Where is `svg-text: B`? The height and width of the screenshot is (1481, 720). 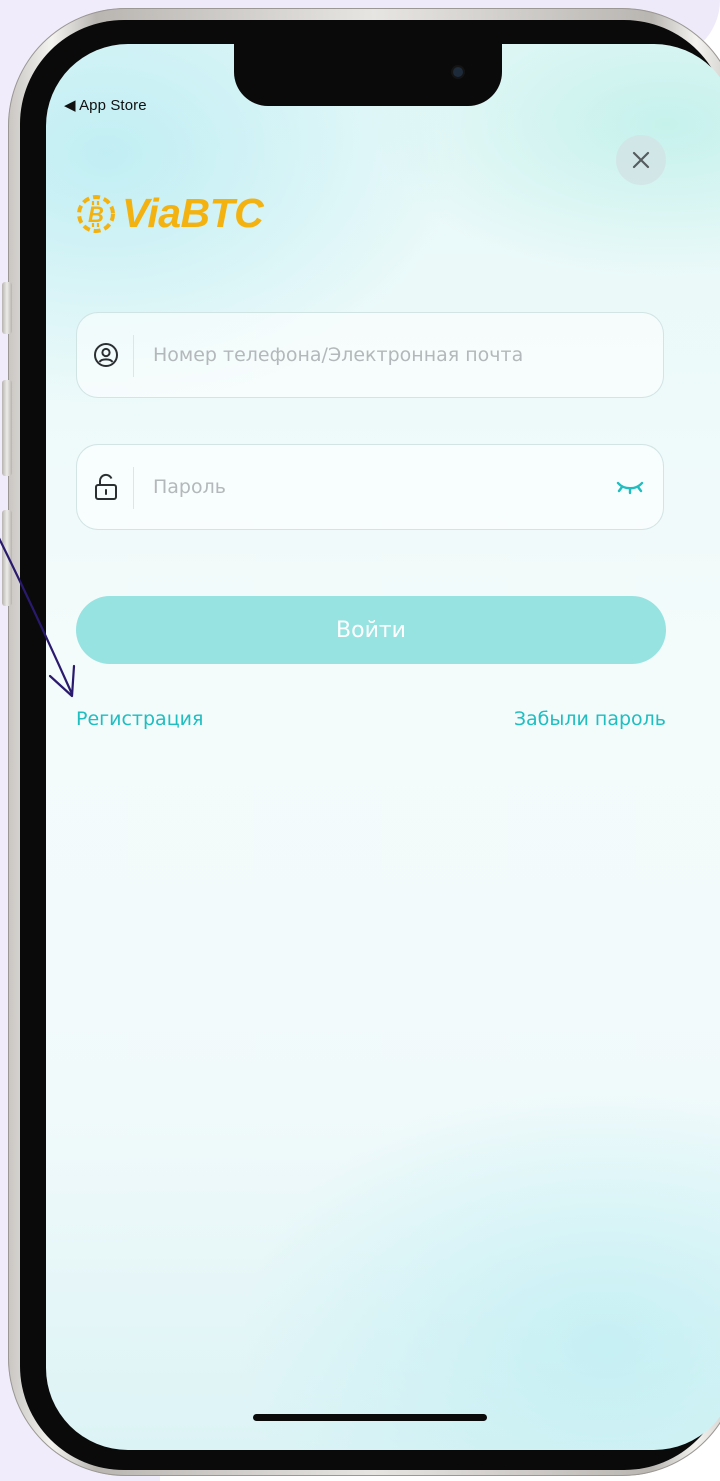
svg-text: B is located at coordinates (96, 214).